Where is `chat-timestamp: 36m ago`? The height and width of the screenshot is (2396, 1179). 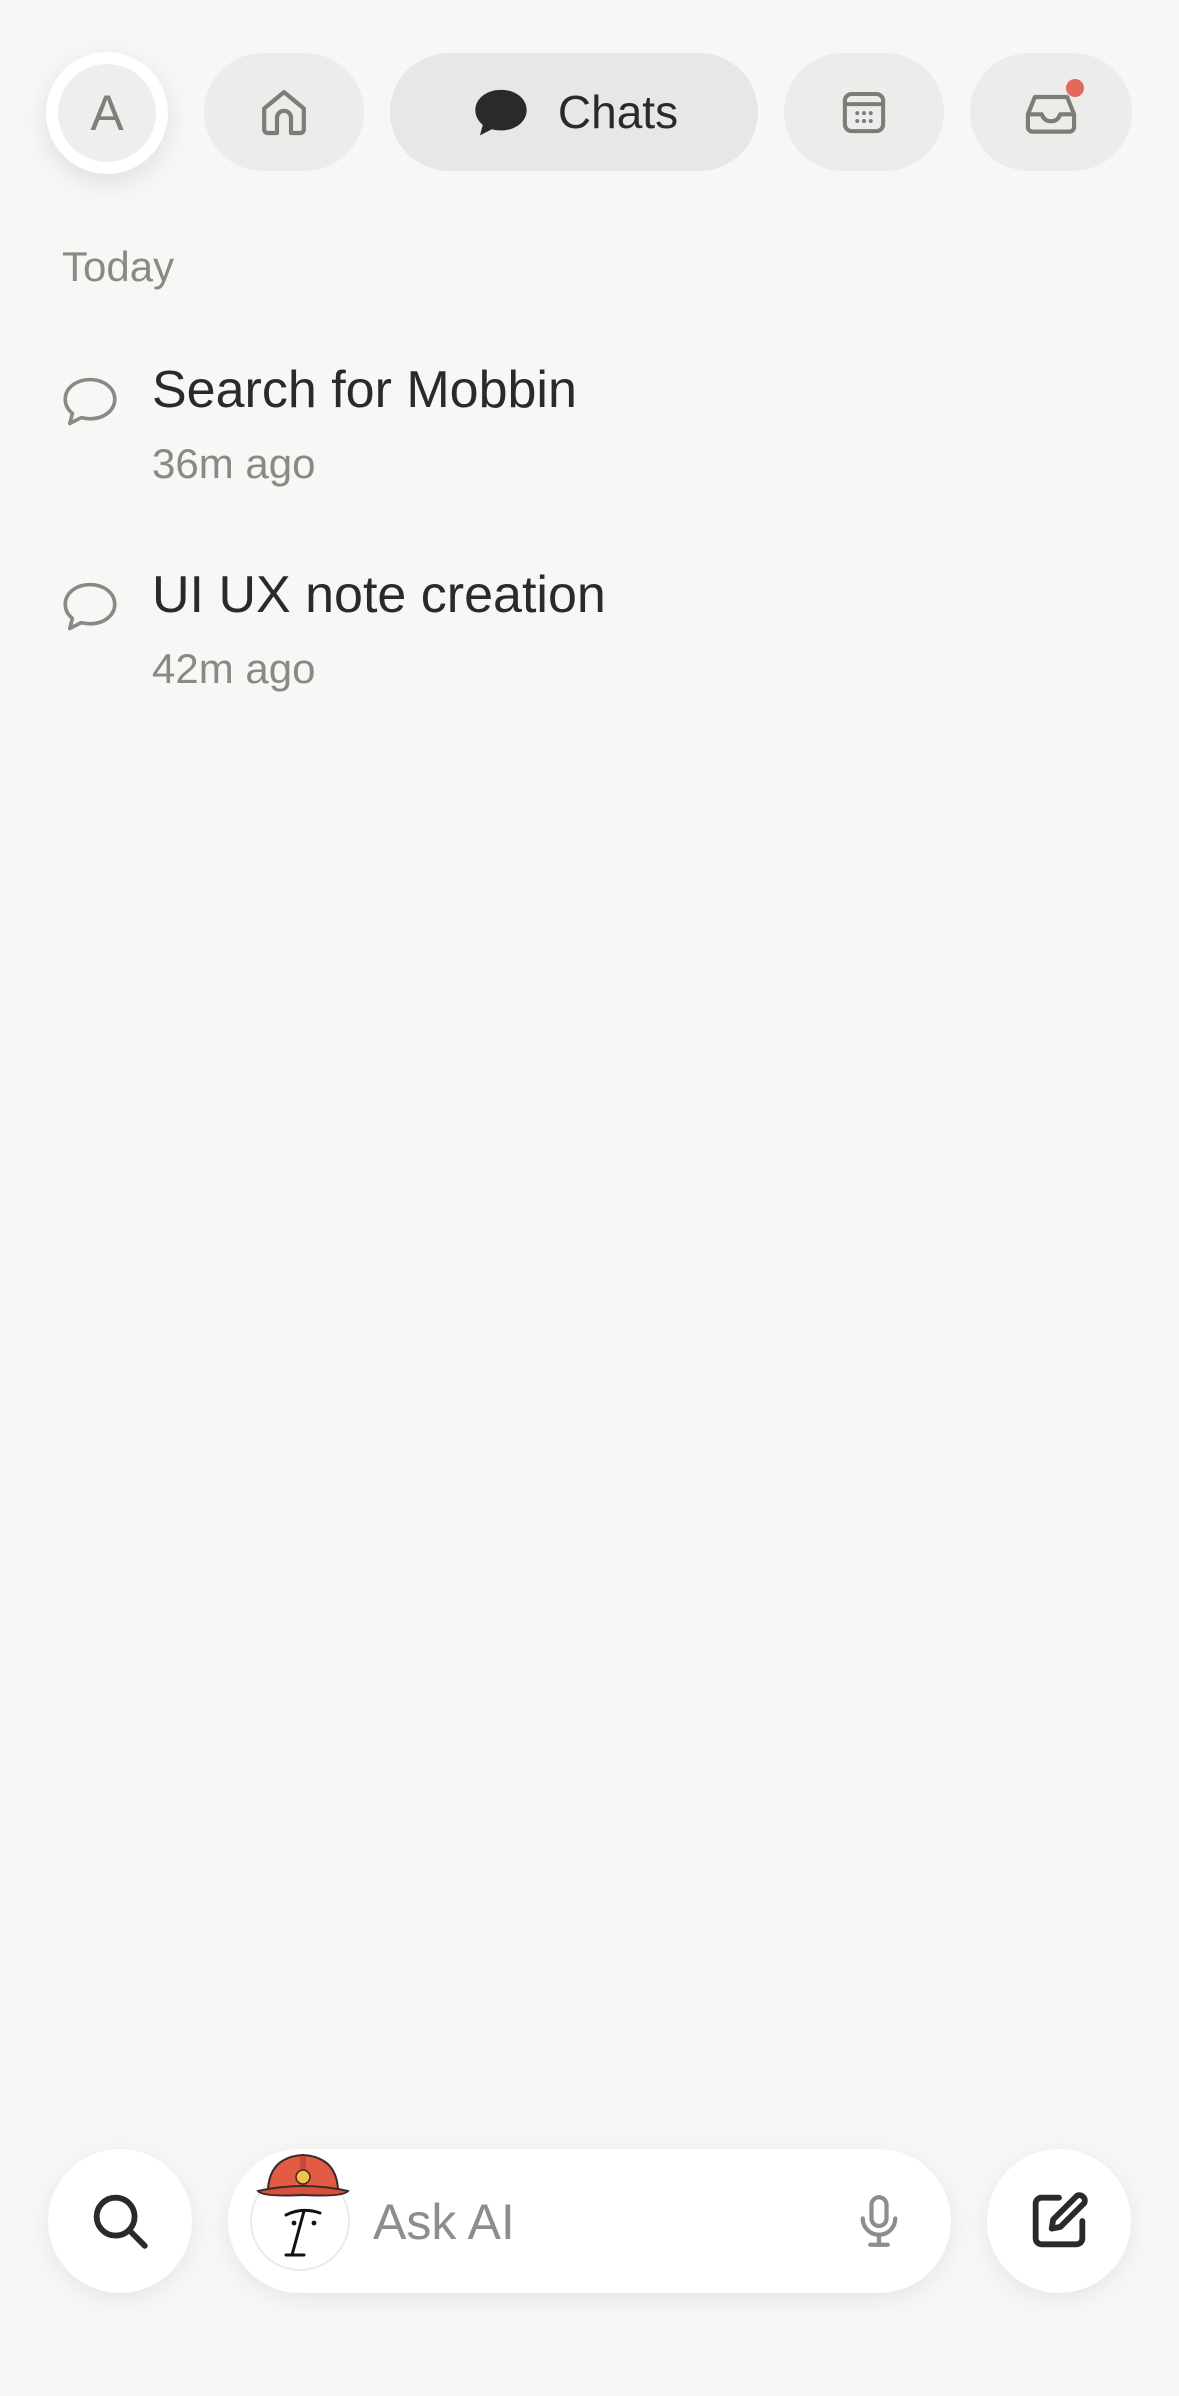
chat-timestamp: 36m ago is located at coordinates (234, 463).